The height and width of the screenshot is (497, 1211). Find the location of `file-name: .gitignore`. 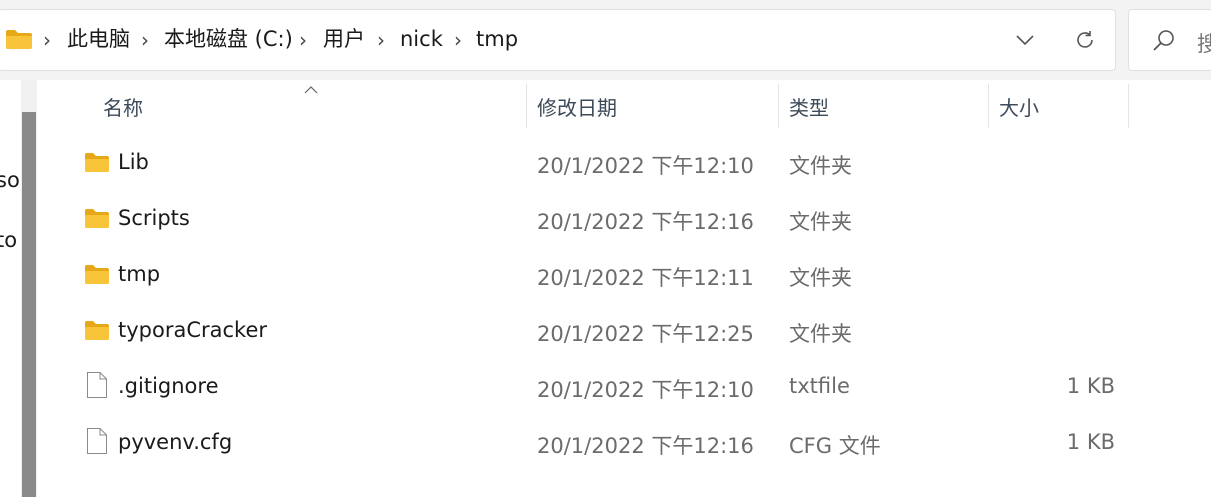

file-name: .gitignore is located at coordinates (168, 386).